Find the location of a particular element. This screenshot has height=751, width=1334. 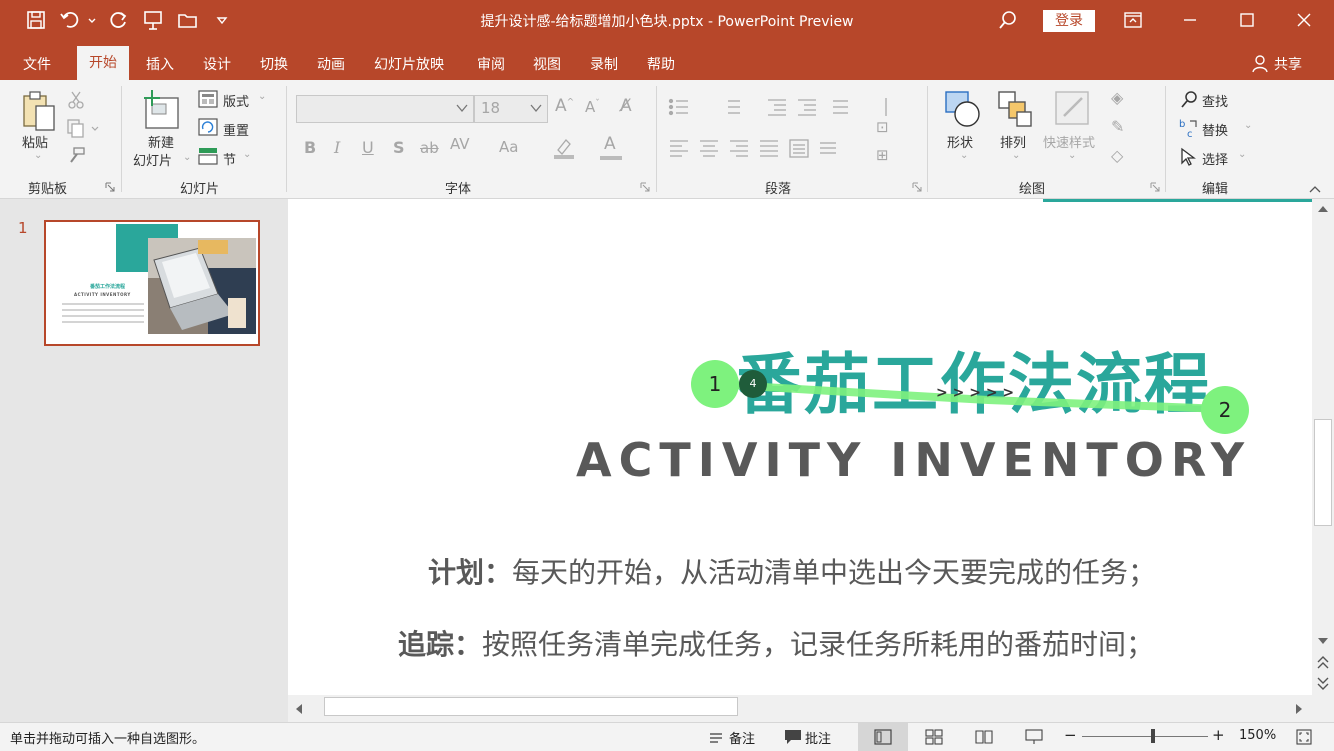

scroll-down-icon is located at coordinates (1323, 641).